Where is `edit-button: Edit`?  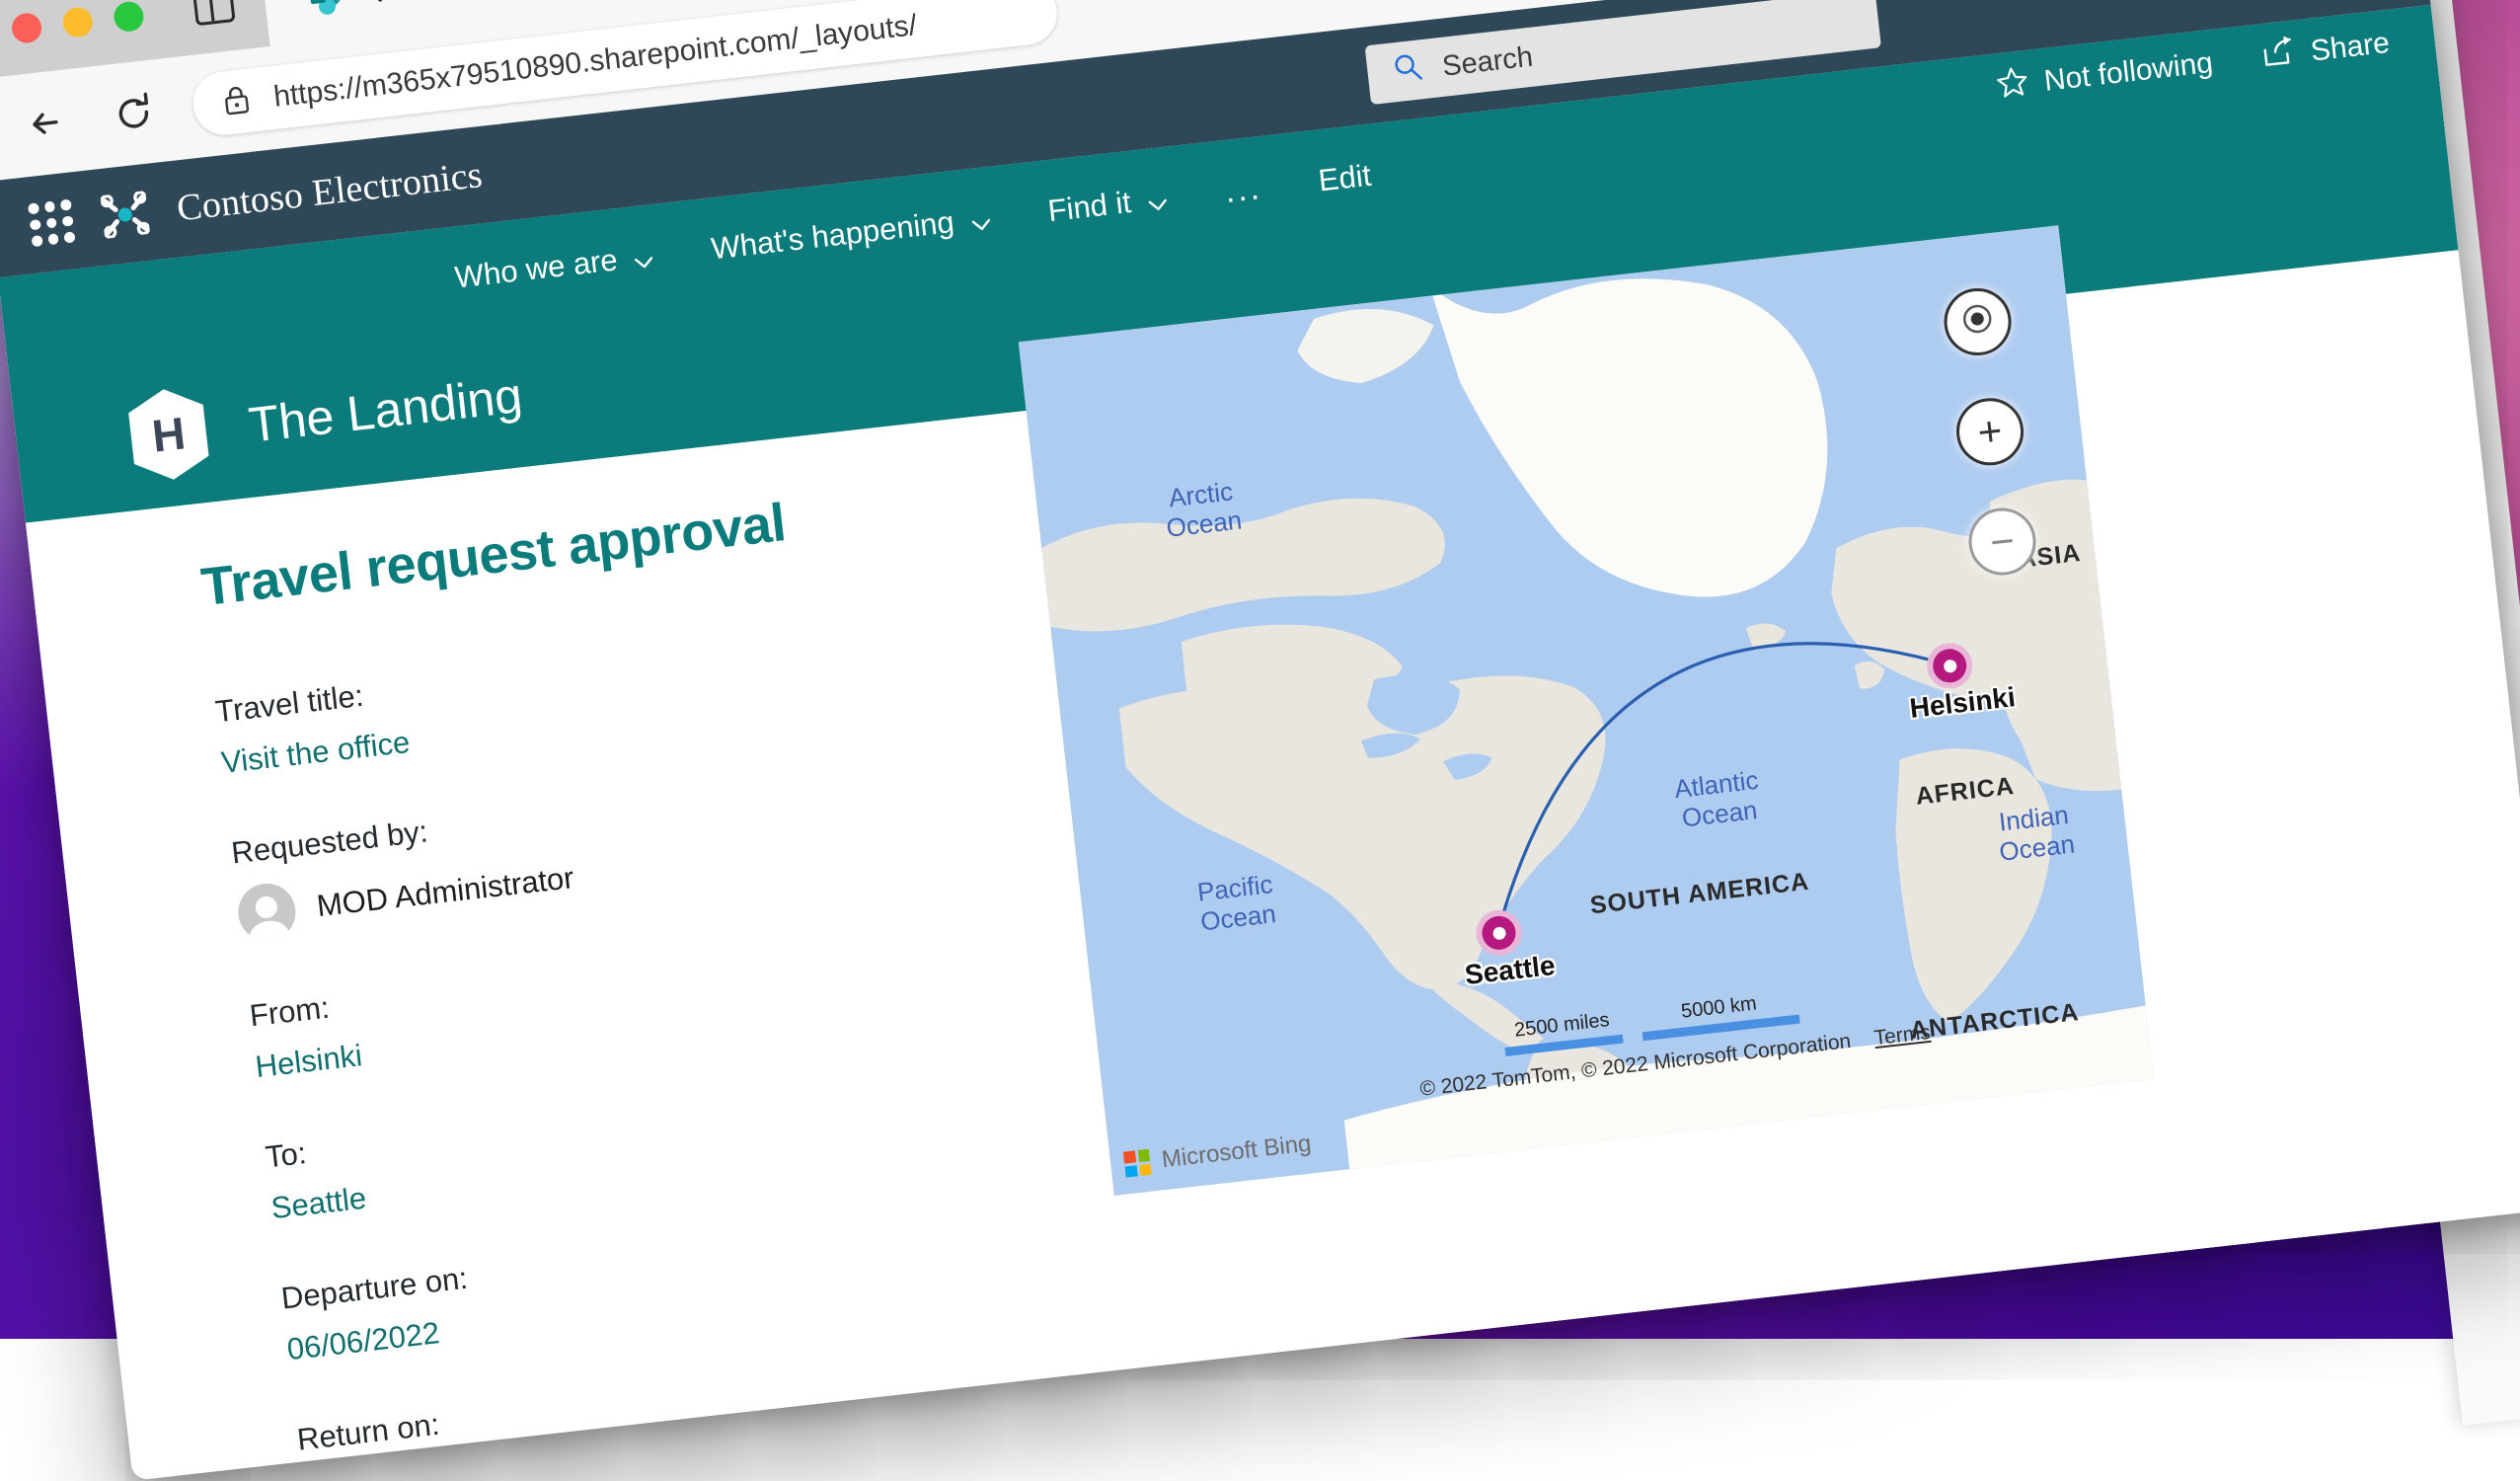
edit-button: Edit is located at coordinates (1345, 178).